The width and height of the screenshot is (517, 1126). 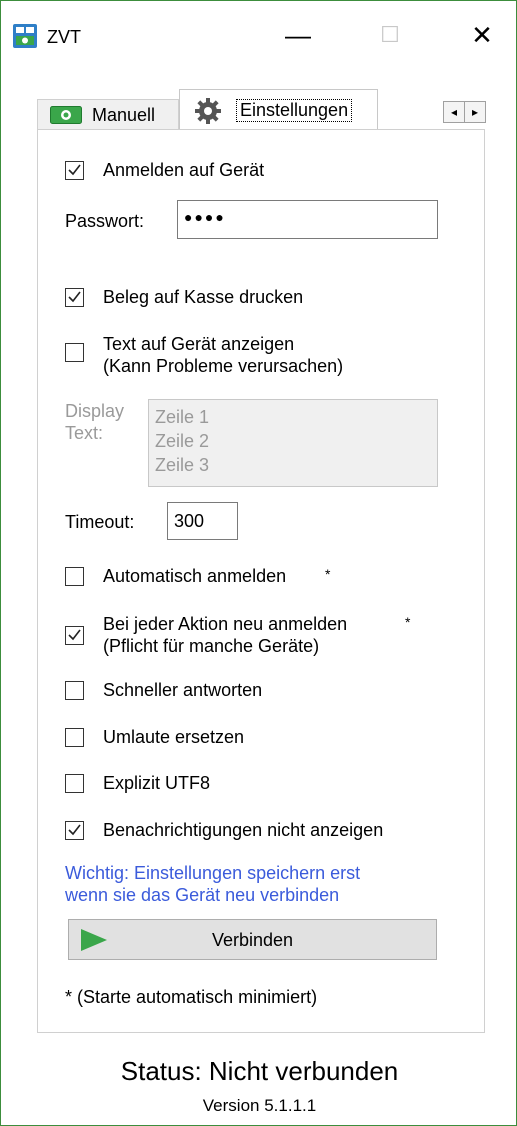 I want to click on arrow-right-icon: ▸, so click(x=475, y=112).